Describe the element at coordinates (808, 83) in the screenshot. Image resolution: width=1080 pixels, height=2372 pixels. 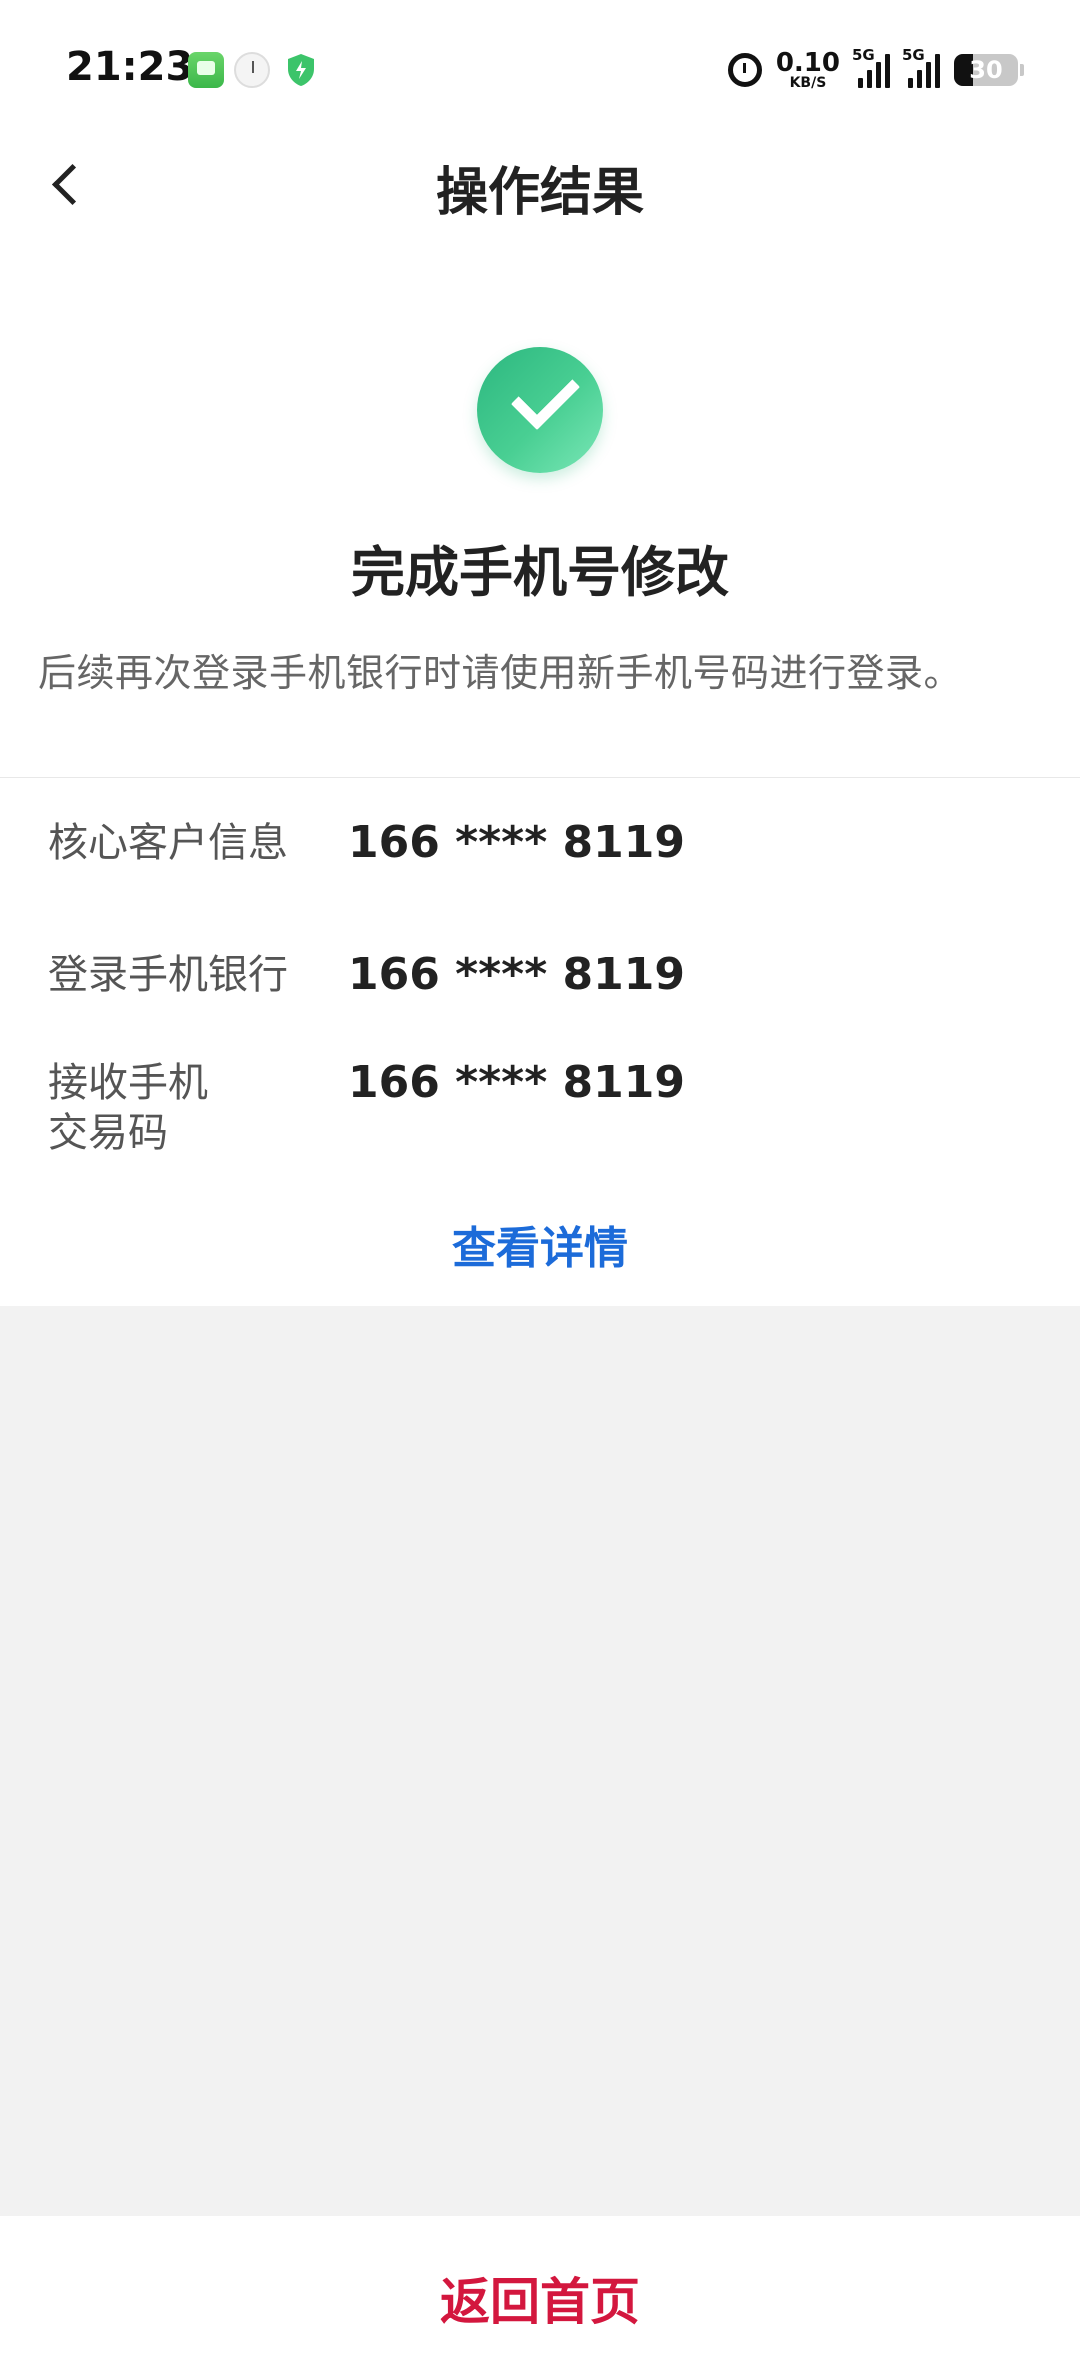
I see `network-speed-unit: KB/S` at that location.